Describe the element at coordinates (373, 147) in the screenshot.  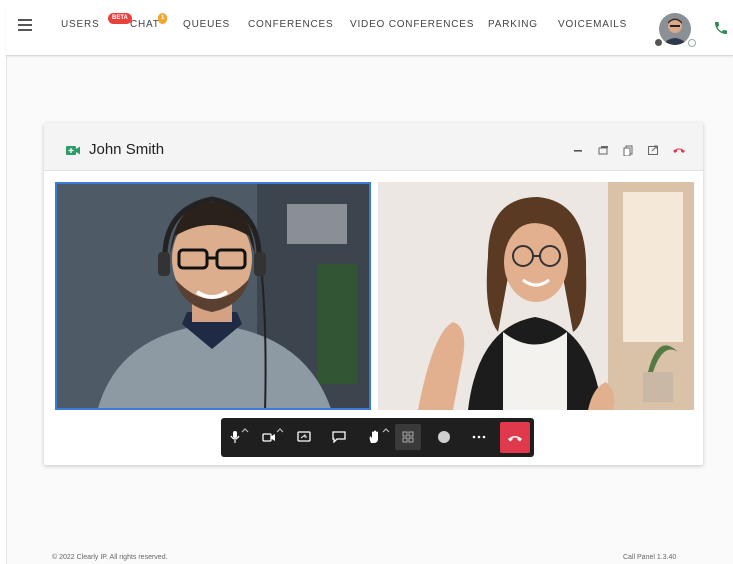
I see `call-header: John Smith` at that location.